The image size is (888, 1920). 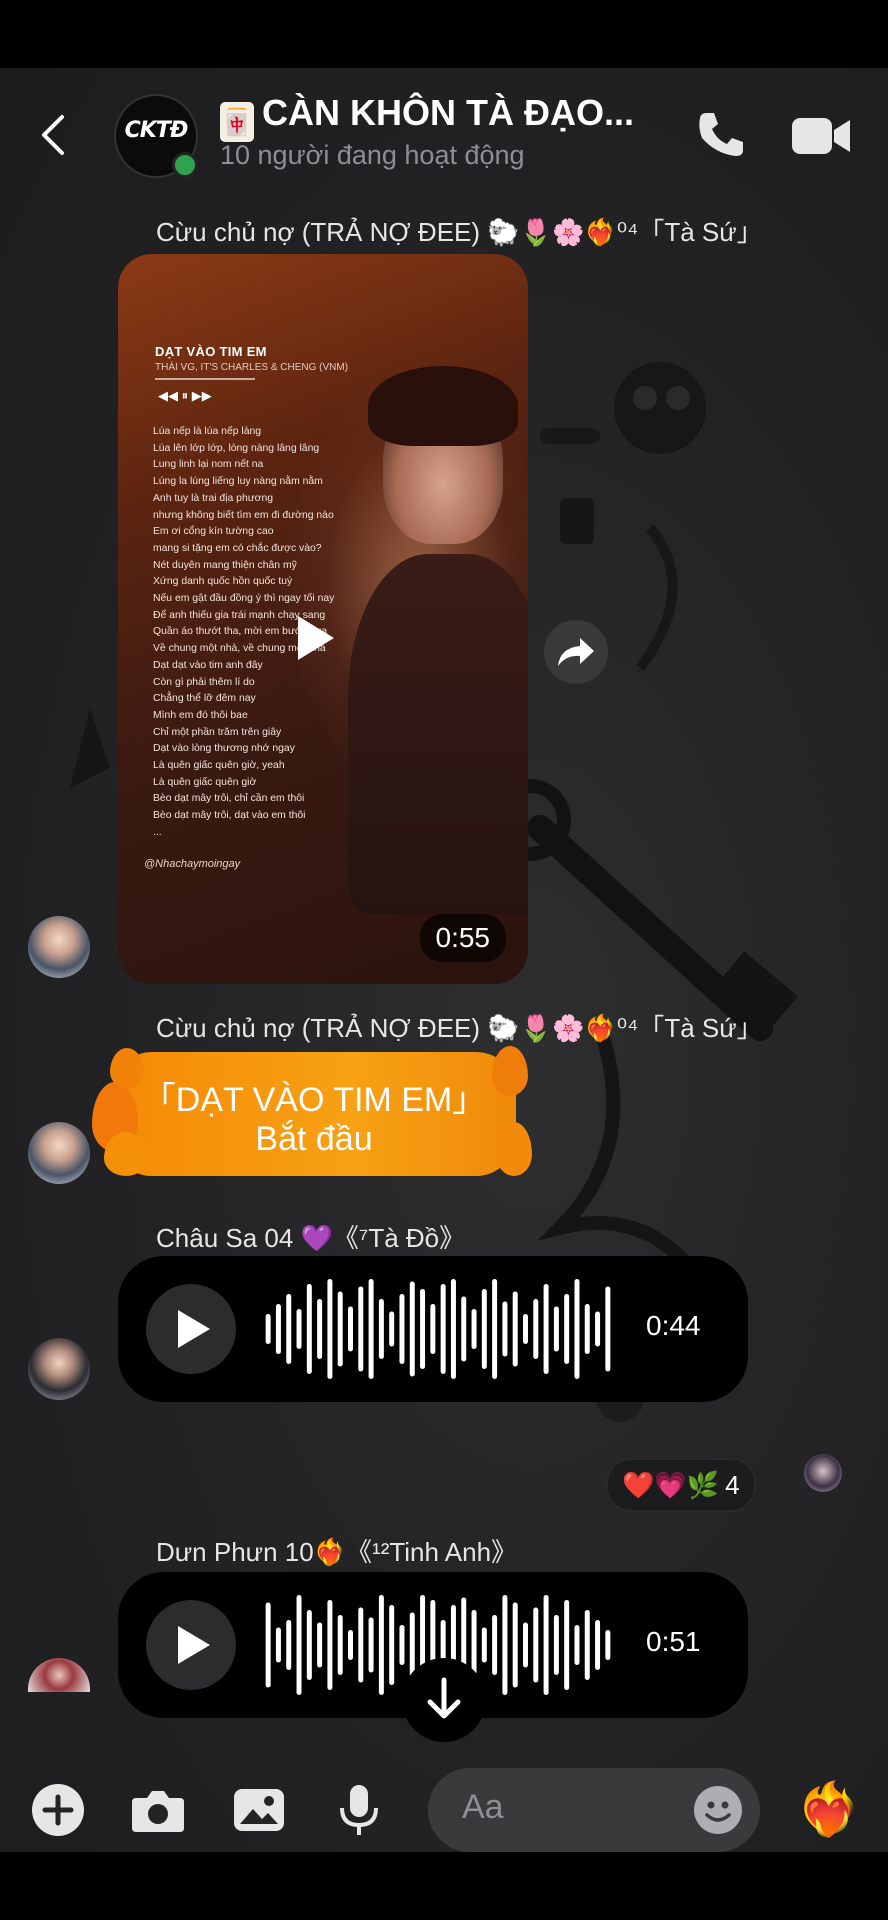 What do you see at coordinates (211, 351) in the screenshot?
I see `video-song-title: DẠT VÀO TIM EM` at bounding box center [211, 351].